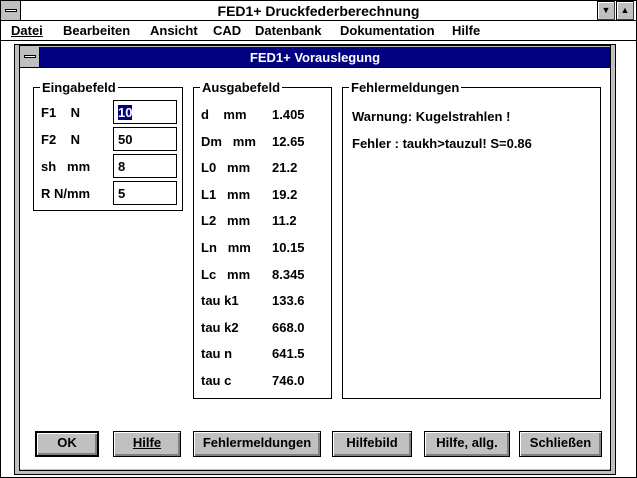 This screenshot has width=637, height=478. I want to click on ausgabe-value: 8.345, so click(288, 274).